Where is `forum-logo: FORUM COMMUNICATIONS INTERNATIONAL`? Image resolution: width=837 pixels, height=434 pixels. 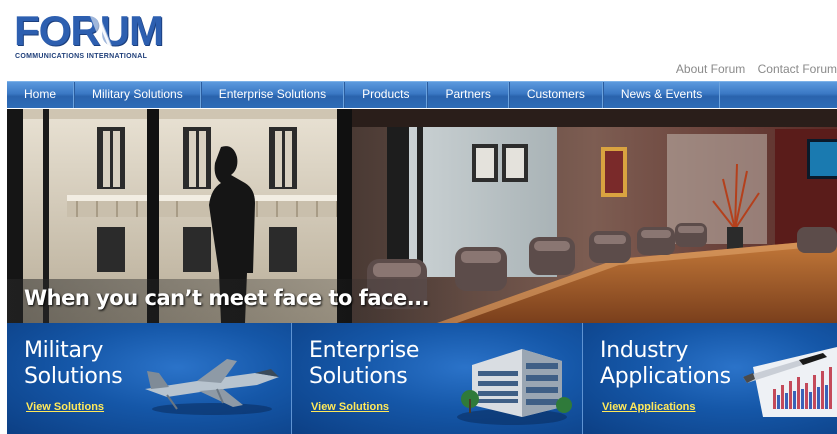
forum-logo: FORUM COMMUNICATIONS INTERNATIONAL is located at coordinates (91, 36).